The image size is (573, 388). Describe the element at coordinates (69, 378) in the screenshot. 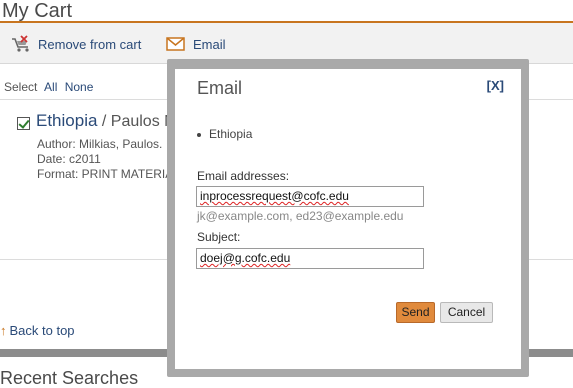

I see `recent-searches-heading: Recent Searches` at that location.